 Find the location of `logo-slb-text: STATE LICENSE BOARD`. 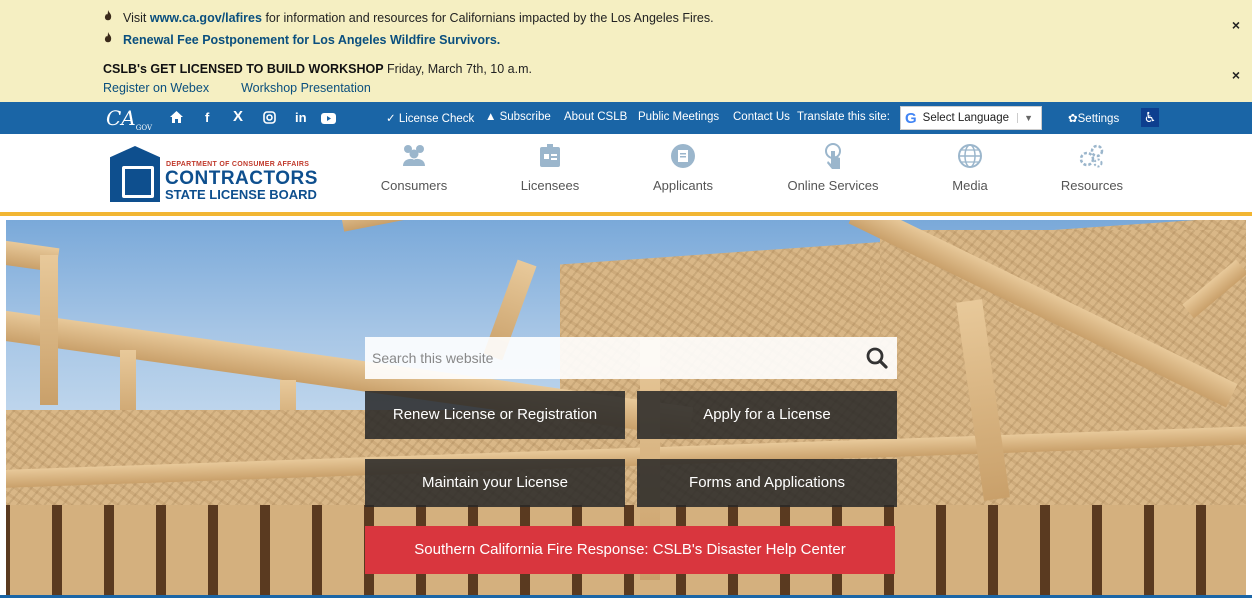

logo-slb-text: STATE LICENSE BOARD is located at coordinates (241, 194).